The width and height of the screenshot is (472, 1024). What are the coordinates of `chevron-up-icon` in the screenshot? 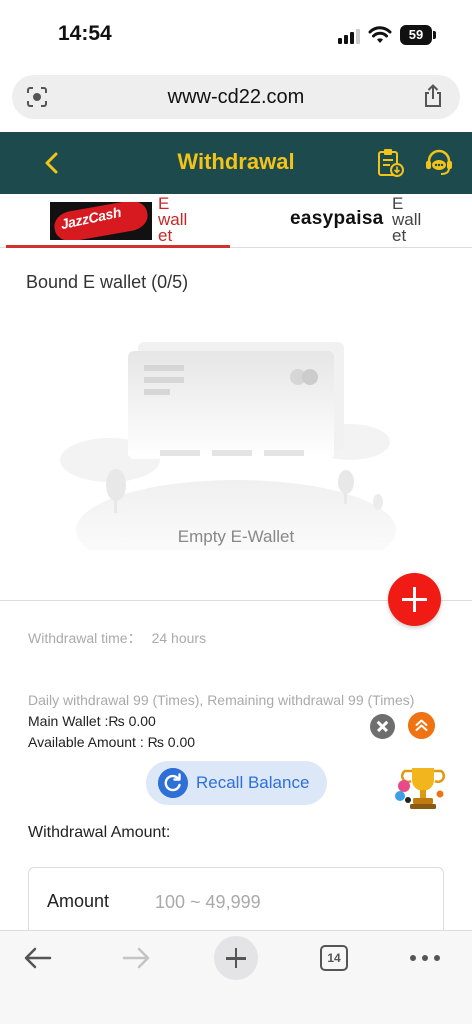 It's located at (421, 725).